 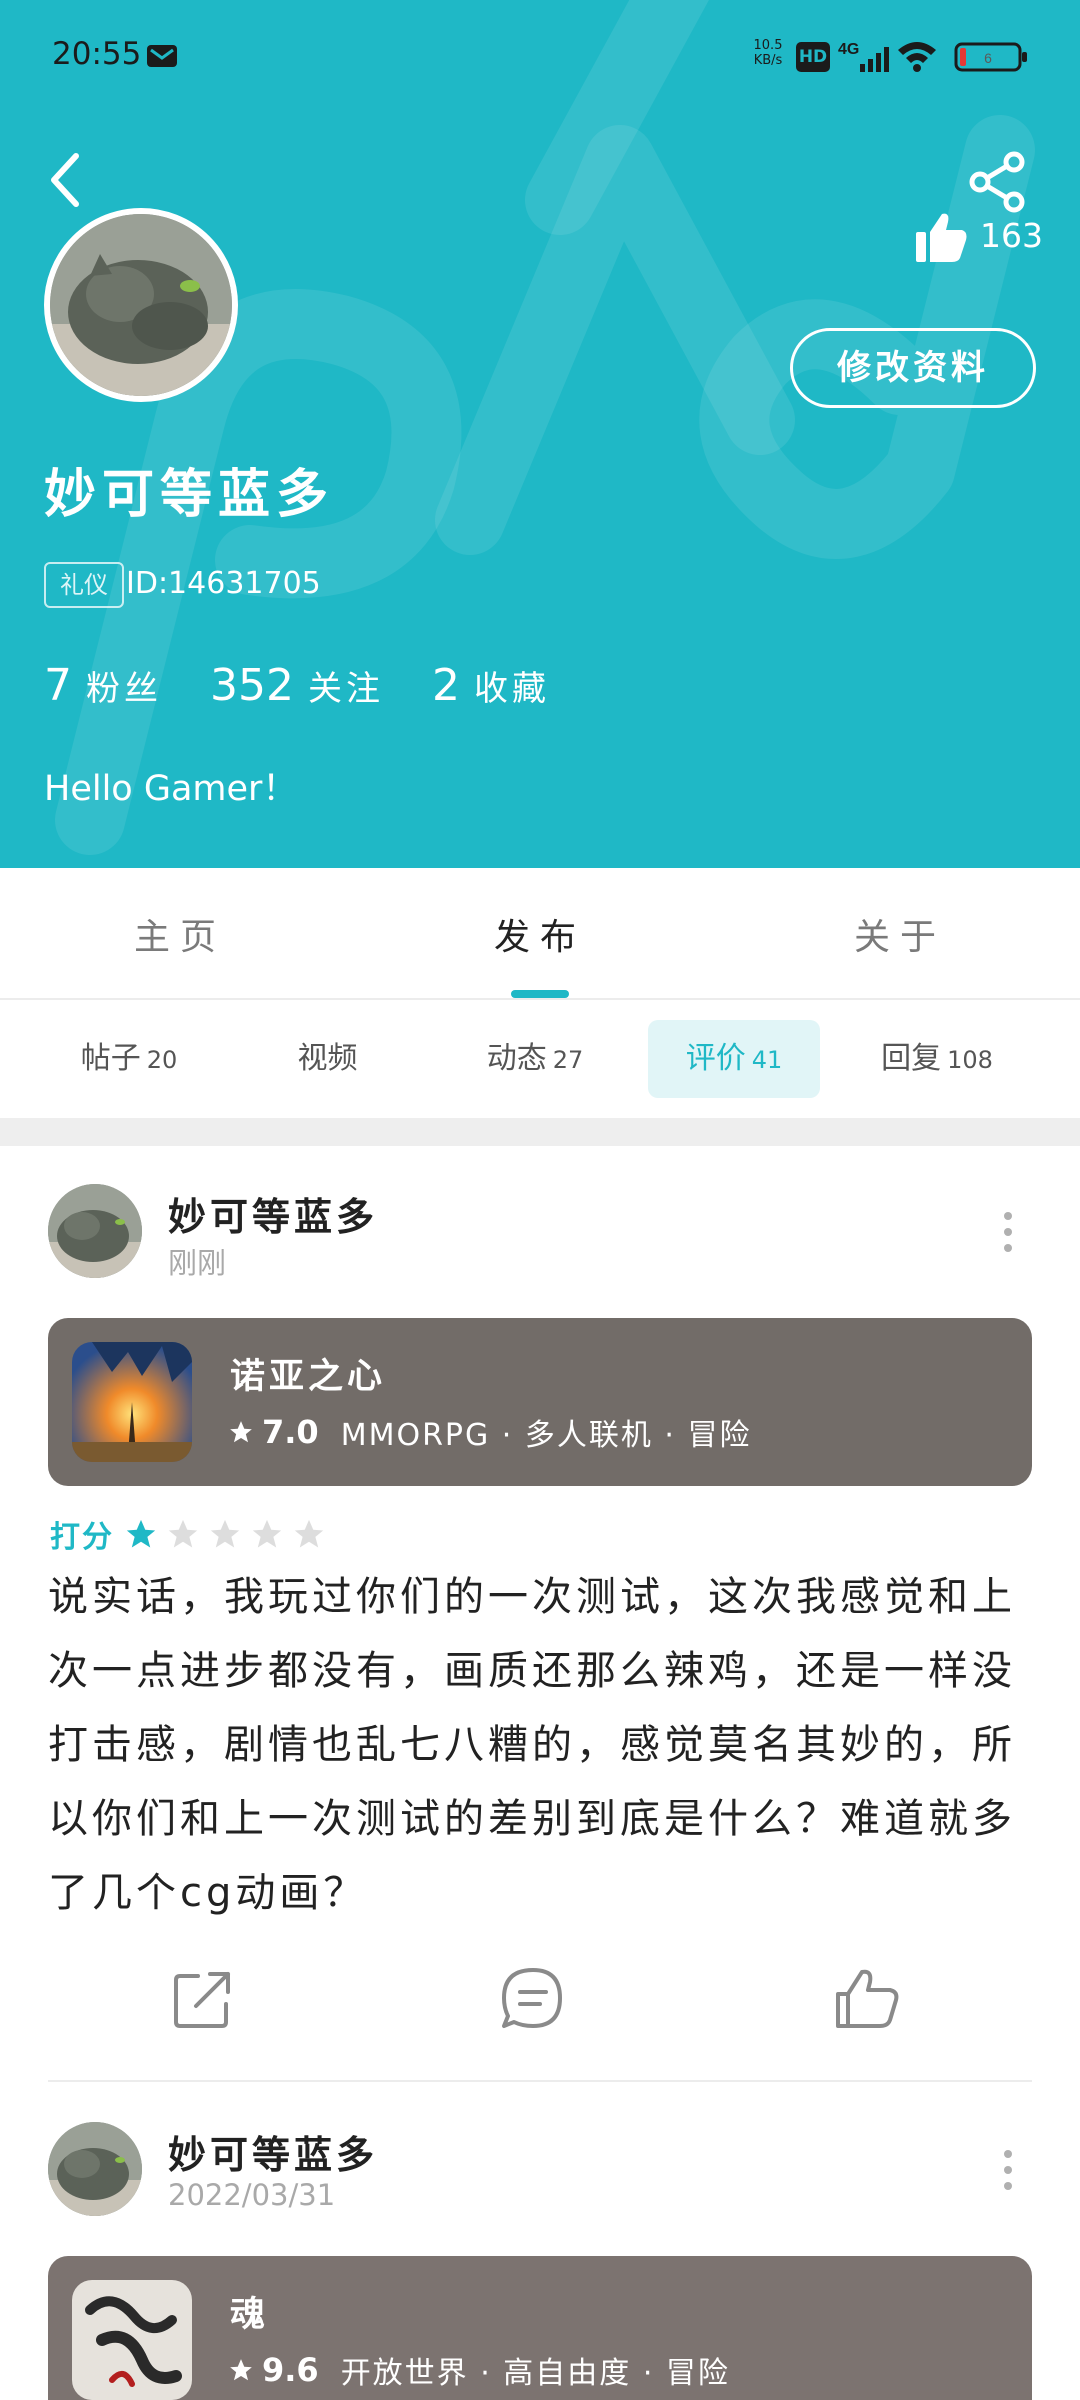 I want to click on network-type: 4G, so click(x=848, y=49).